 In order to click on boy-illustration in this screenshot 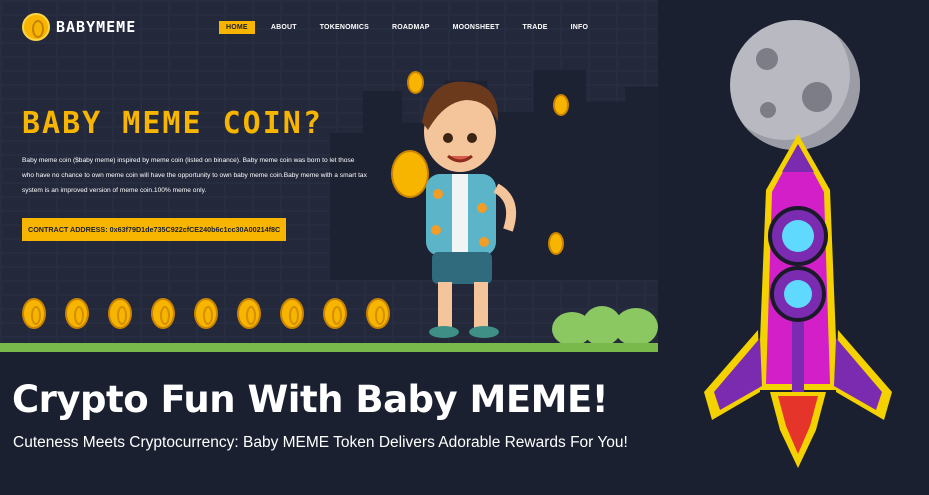, I will do `click(469, 209)`.